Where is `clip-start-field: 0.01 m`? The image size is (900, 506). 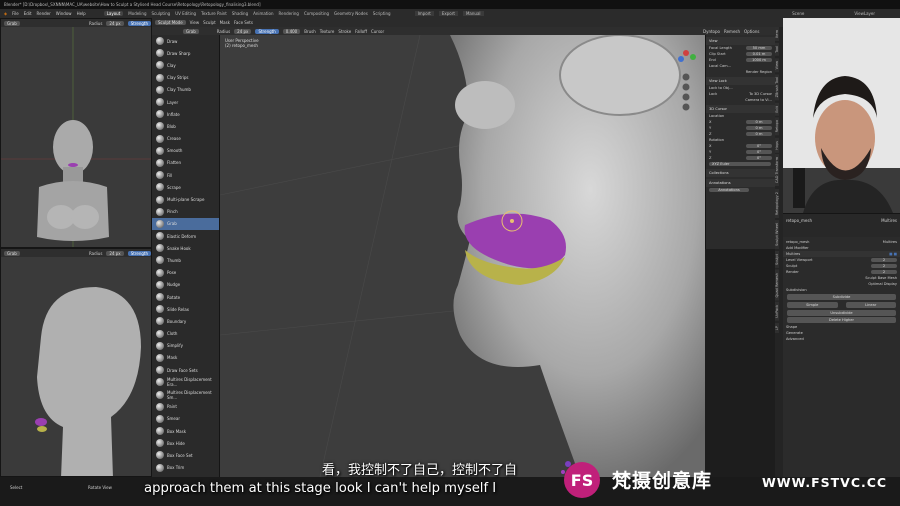
clip-start-field: 0.01 m is located at coordinates (759, 54).